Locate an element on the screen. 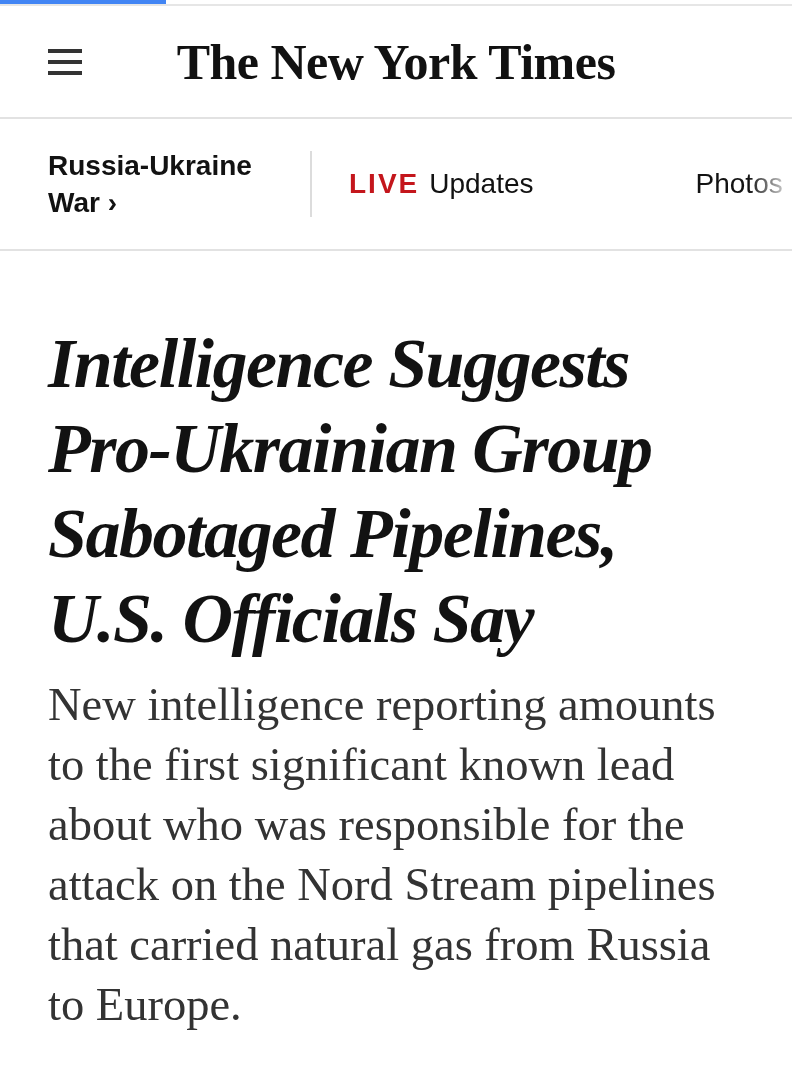  live-updates-link: LIVE Updates is located at coordinates (441, 184).